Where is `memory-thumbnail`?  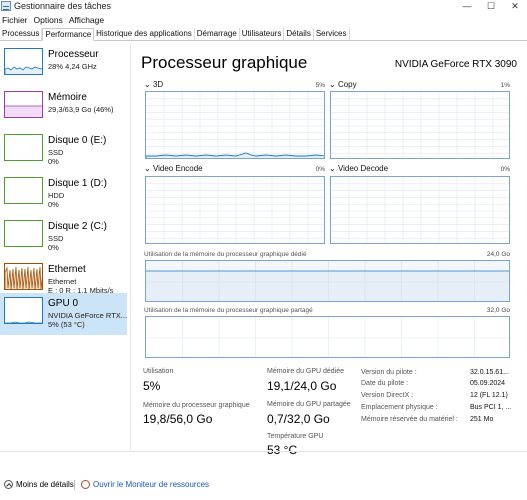
memory-thumbnail is located at coordinates (23, 104).